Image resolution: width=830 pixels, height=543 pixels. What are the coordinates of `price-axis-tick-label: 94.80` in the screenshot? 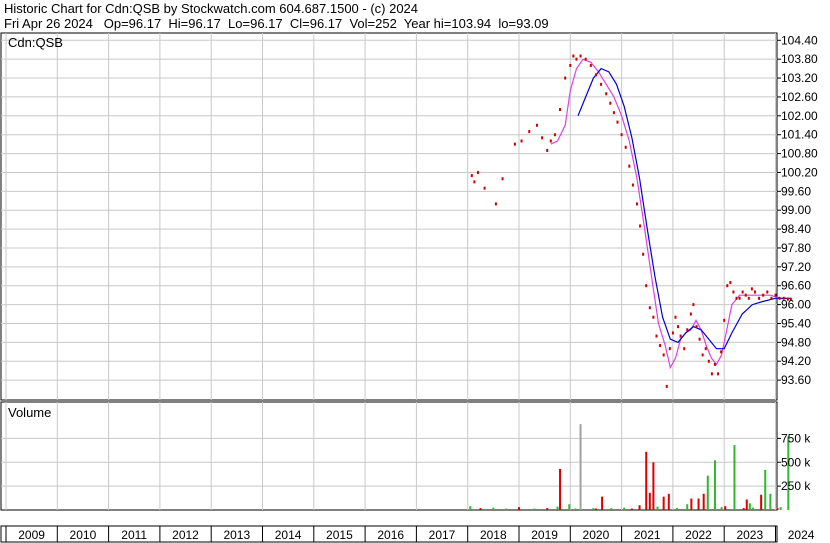 It's located at (796, 342).